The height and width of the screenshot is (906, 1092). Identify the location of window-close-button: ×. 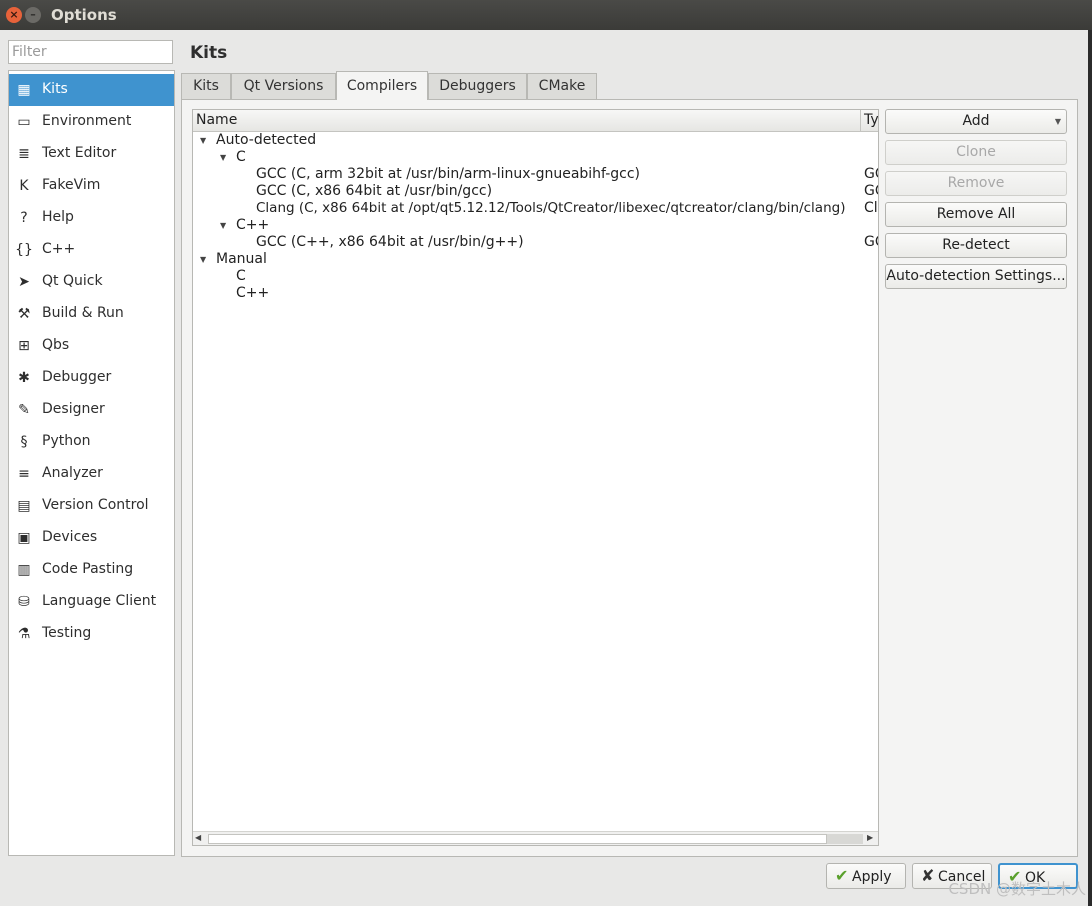
(14, 15).